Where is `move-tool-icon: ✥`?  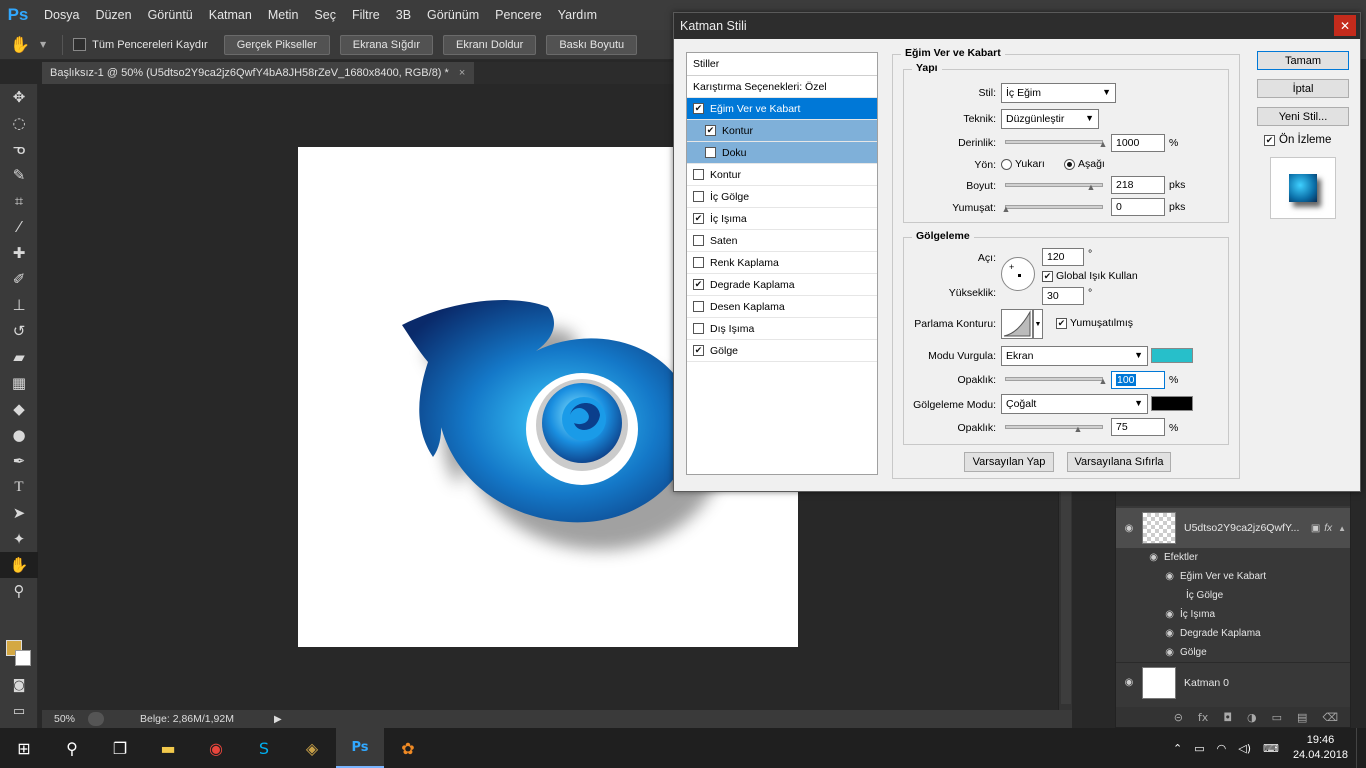 move-tool-icon: ✥ is located at coordinates (19, 97).